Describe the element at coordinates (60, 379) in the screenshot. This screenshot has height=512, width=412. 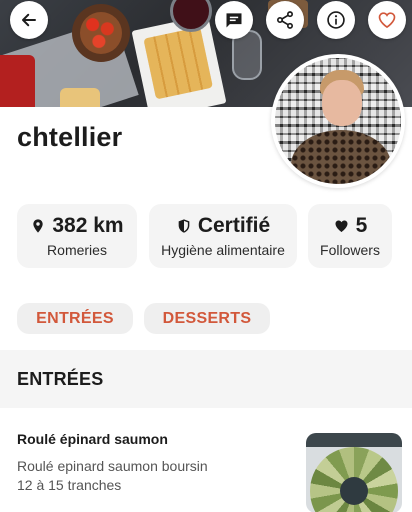
I see `section-title: ENTRÉES` at that location.